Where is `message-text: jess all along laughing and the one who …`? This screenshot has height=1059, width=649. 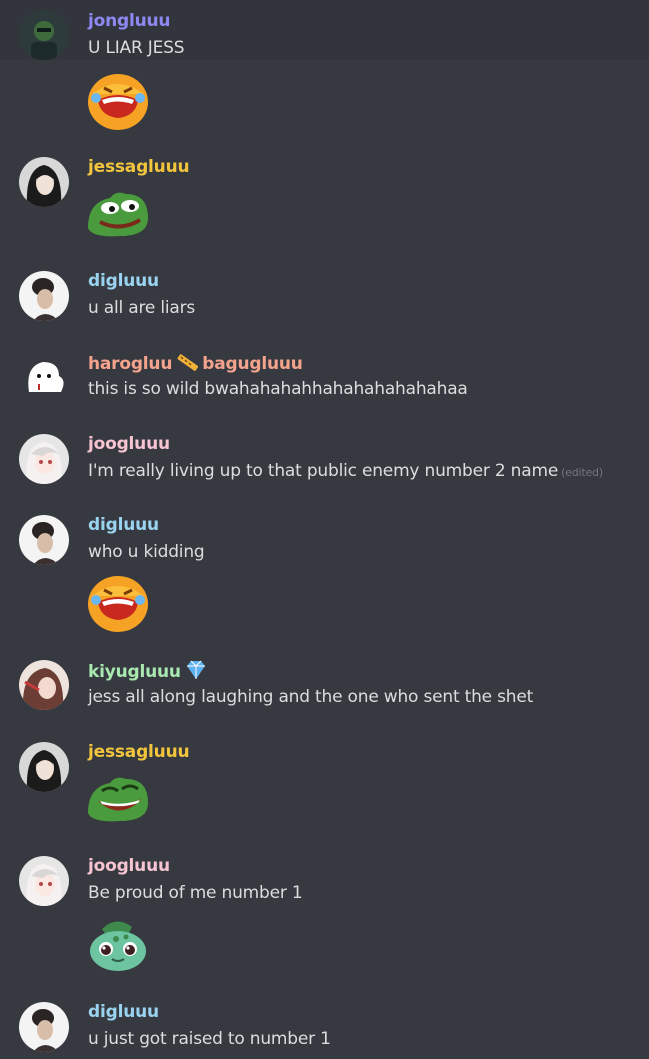
message-text: jess all along laughing and the one who … is located at coordinates (311, 697).